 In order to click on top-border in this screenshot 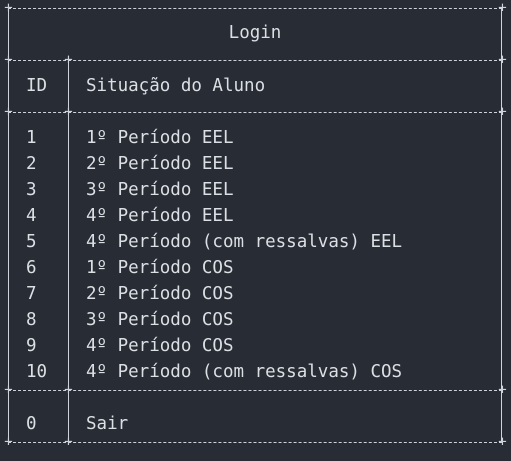, I will do `click(255, 8)`.